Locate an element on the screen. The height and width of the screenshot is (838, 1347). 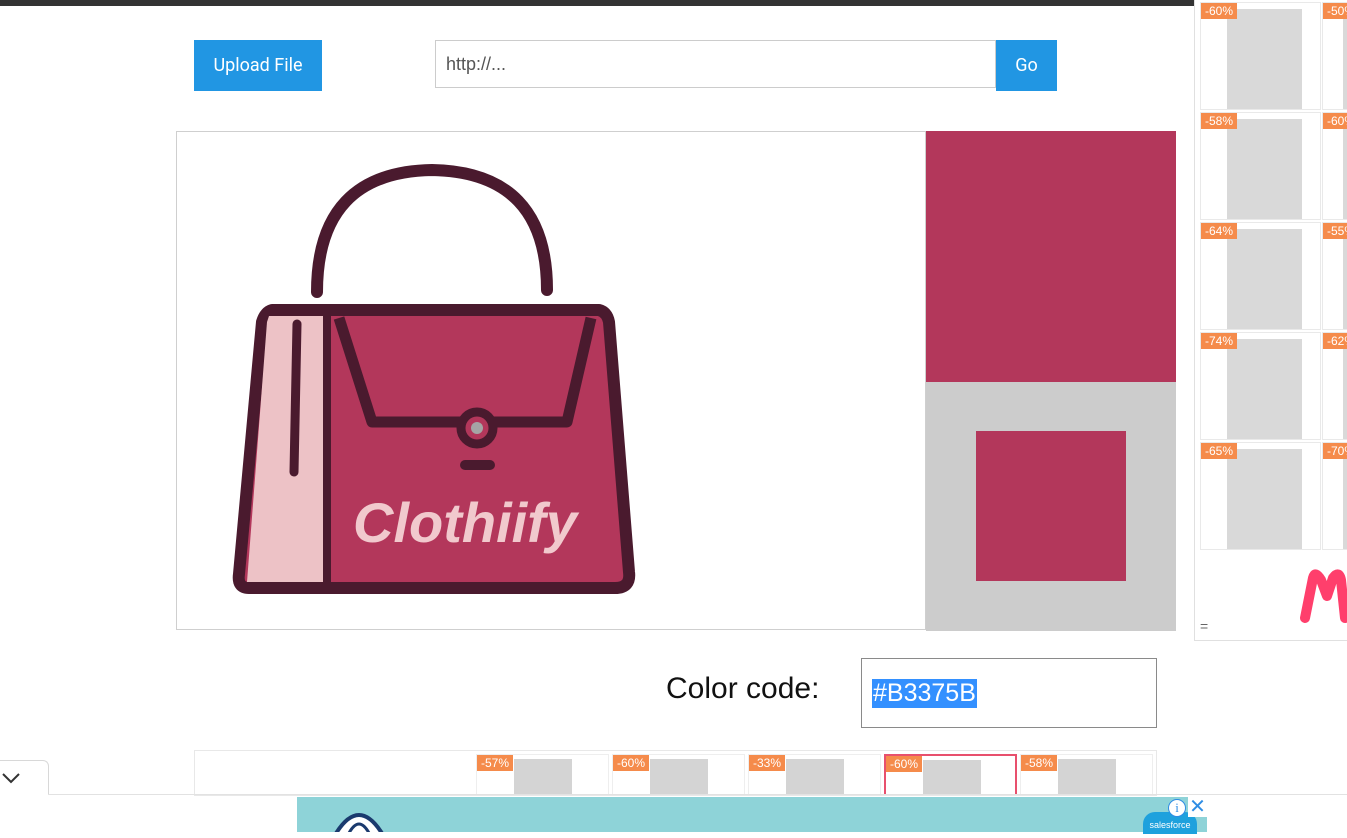
bottom-product-strip: -57% -60% -33% -60% -58% is located at coordinates (675, 773).